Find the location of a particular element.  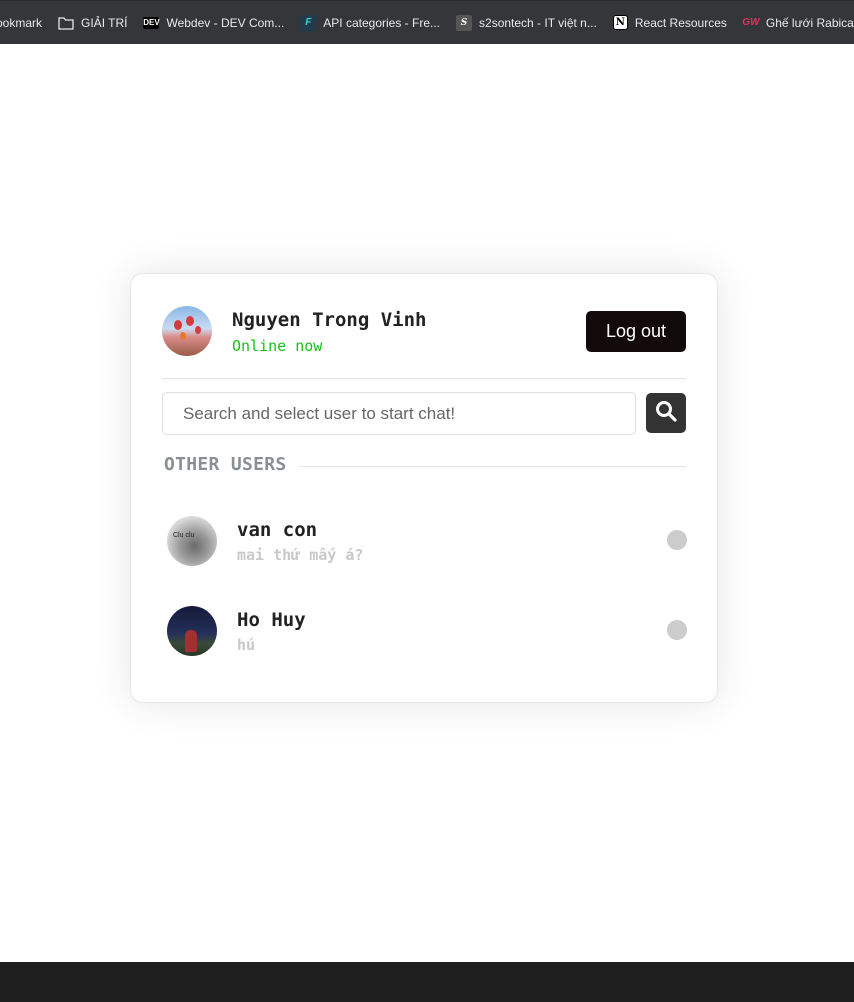

avatar-caption: Clu clu is located at coordinates (184, 535).